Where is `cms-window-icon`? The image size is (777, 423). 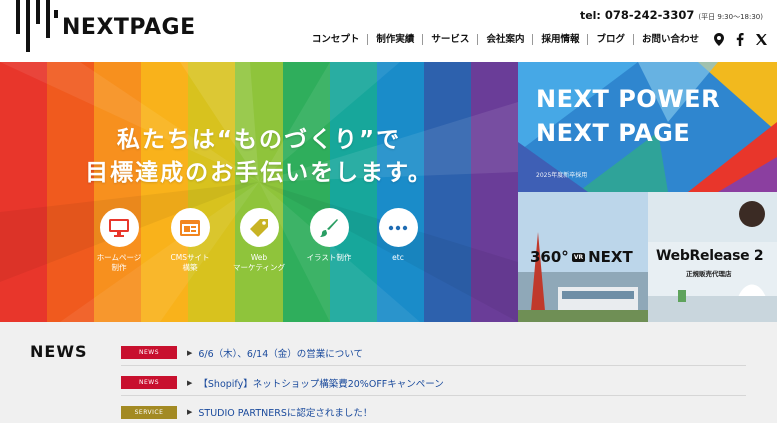 cms-window-icon is located at coordinates (190, 227).